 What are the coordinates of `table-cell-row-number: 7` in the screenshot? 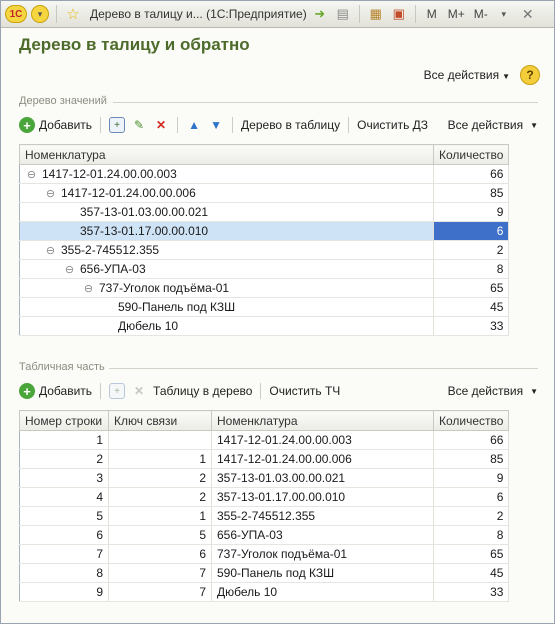 It's located at (64, 554).